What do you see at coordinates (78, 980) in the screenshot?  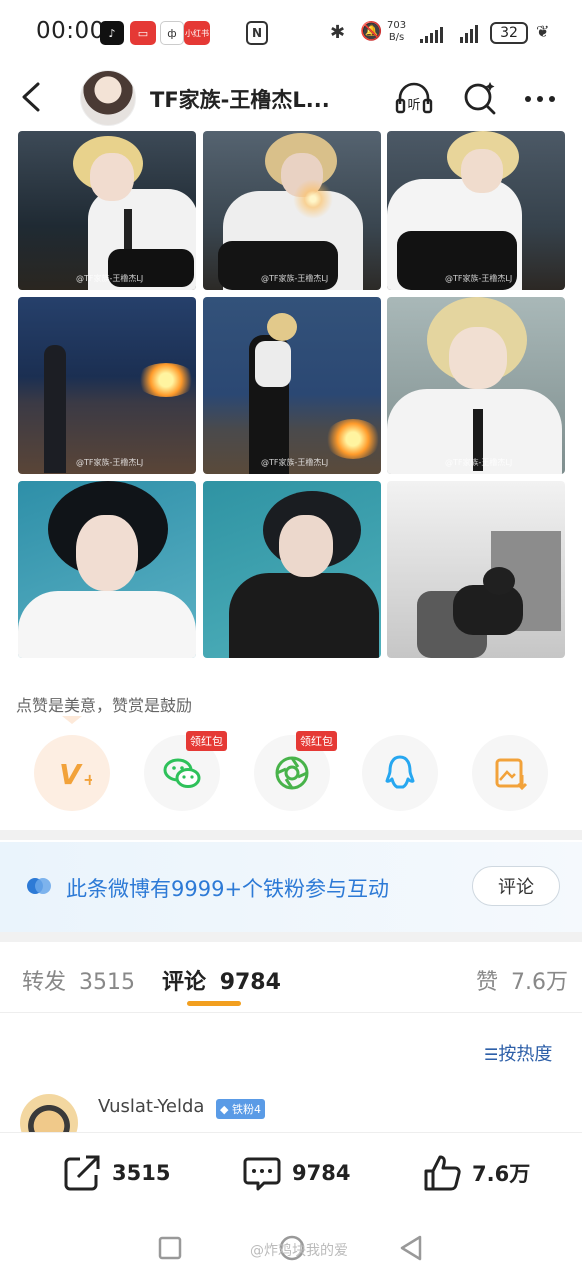 I see `tab-repost: 转发 3515` at bounding box center [78, 980].